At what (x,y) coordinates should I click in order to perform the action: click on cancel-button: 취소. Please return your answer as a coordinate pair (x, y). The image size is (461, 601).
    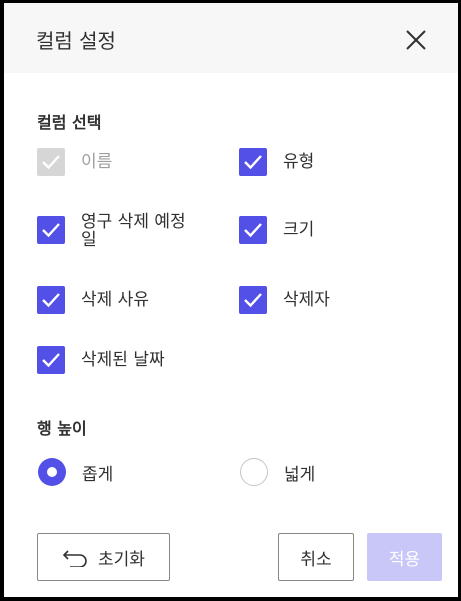
    Looking at the image, I should click on (316, 557).